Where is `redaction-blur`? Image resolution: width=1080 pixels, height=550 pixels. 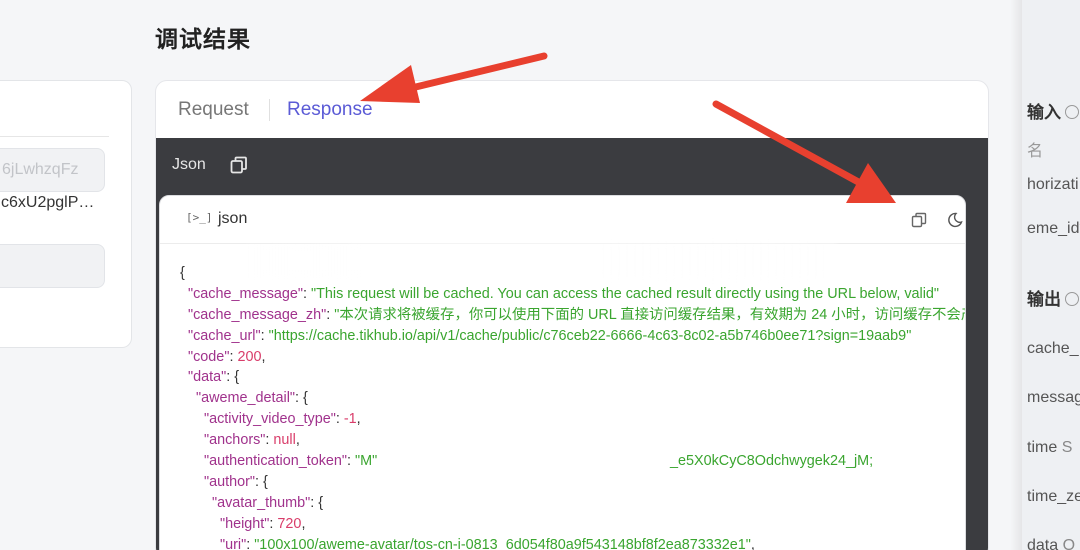 redaction-blur is located at coordinates (541, 261).